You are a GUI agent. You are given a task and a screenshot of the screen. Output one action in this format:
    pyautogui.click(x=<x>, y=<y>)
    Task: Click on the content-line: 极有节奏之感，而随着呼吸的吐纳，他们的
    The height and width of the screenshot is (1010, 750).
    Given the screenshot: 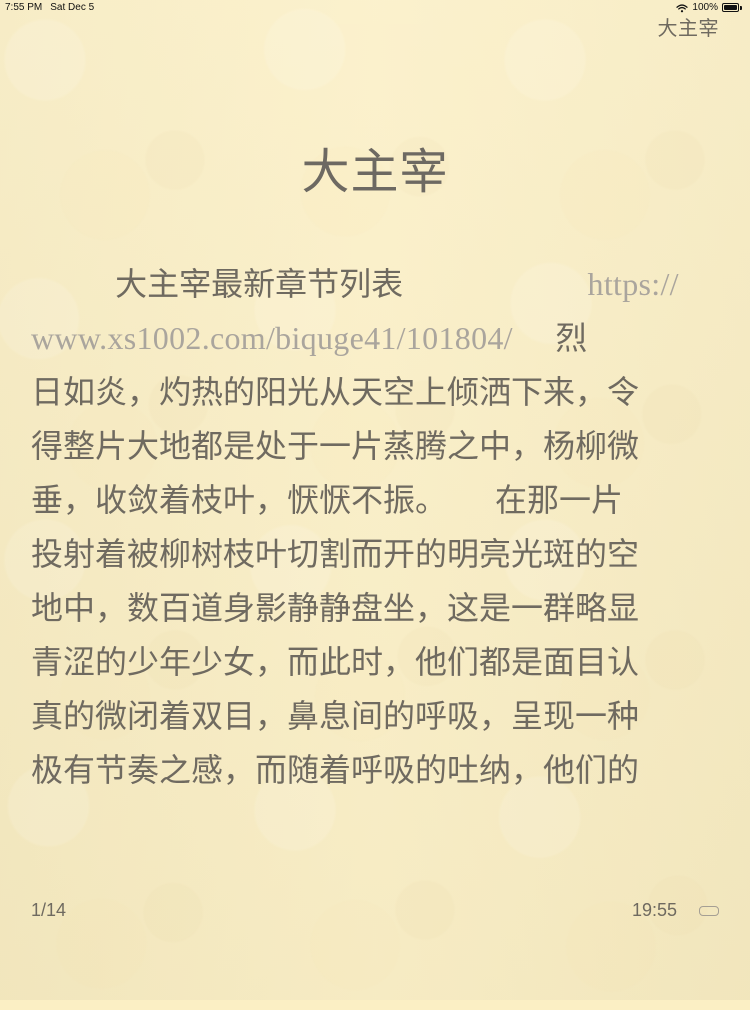 What is the action you would take?
    pyautogui.click(x=335, y=770)
    